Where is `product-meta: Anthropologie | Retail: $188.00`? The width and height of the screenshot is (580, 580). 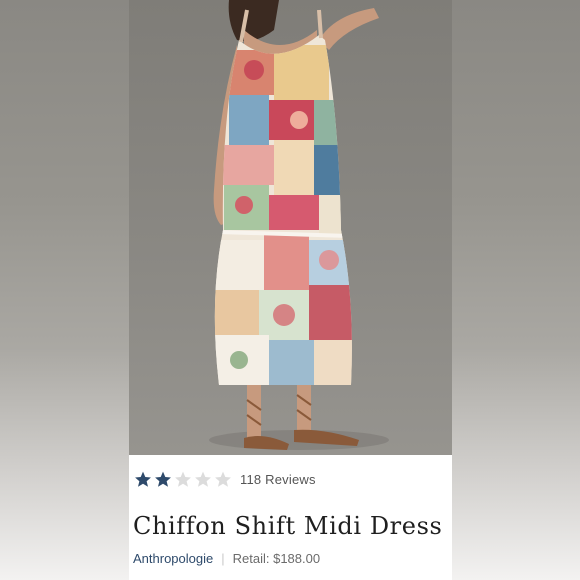
product-meta: Anthropologie | Retail: $188.00 is located at coordinates (226, 558).